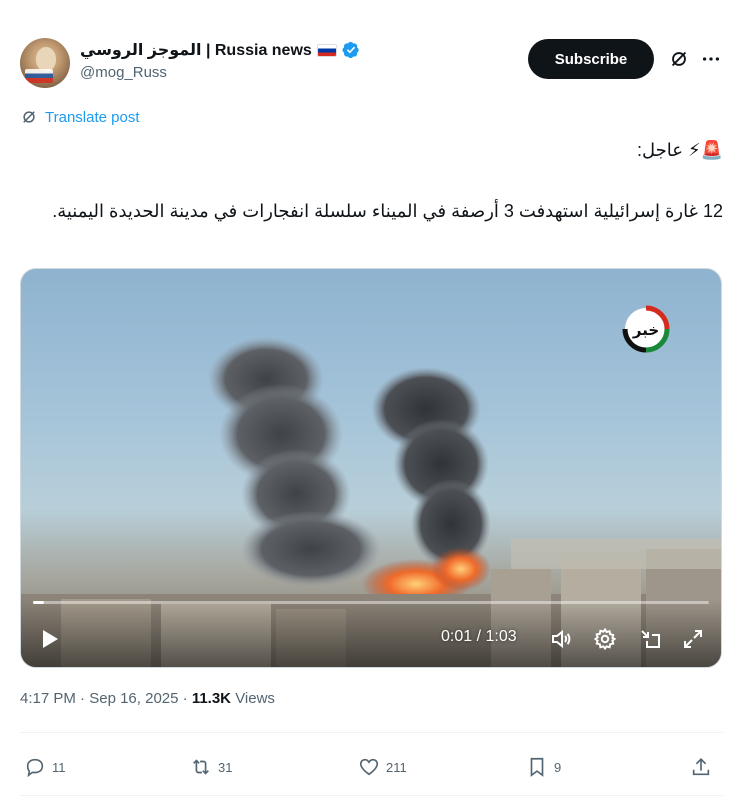  I want to click on repost-count: 31, so click(225, 767).